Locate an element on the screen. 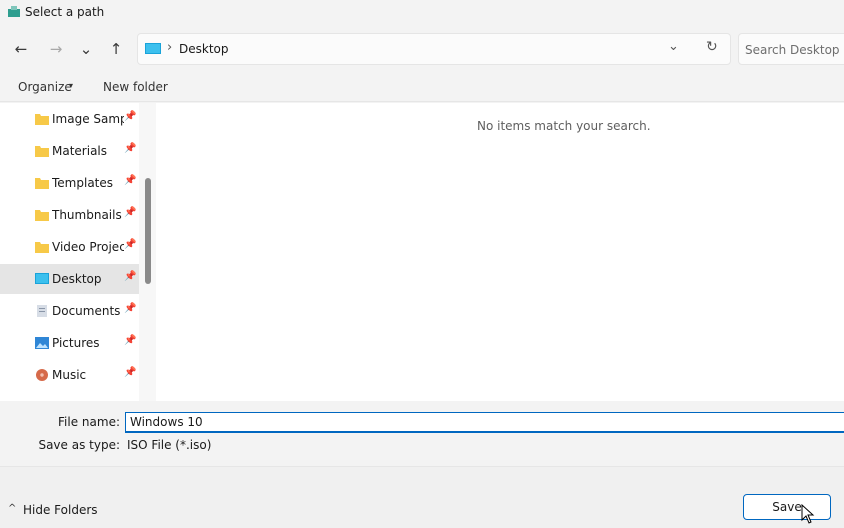 The image size is (844, 528). organize-caret-icon: ▾ is located at coordinates (71, 85).